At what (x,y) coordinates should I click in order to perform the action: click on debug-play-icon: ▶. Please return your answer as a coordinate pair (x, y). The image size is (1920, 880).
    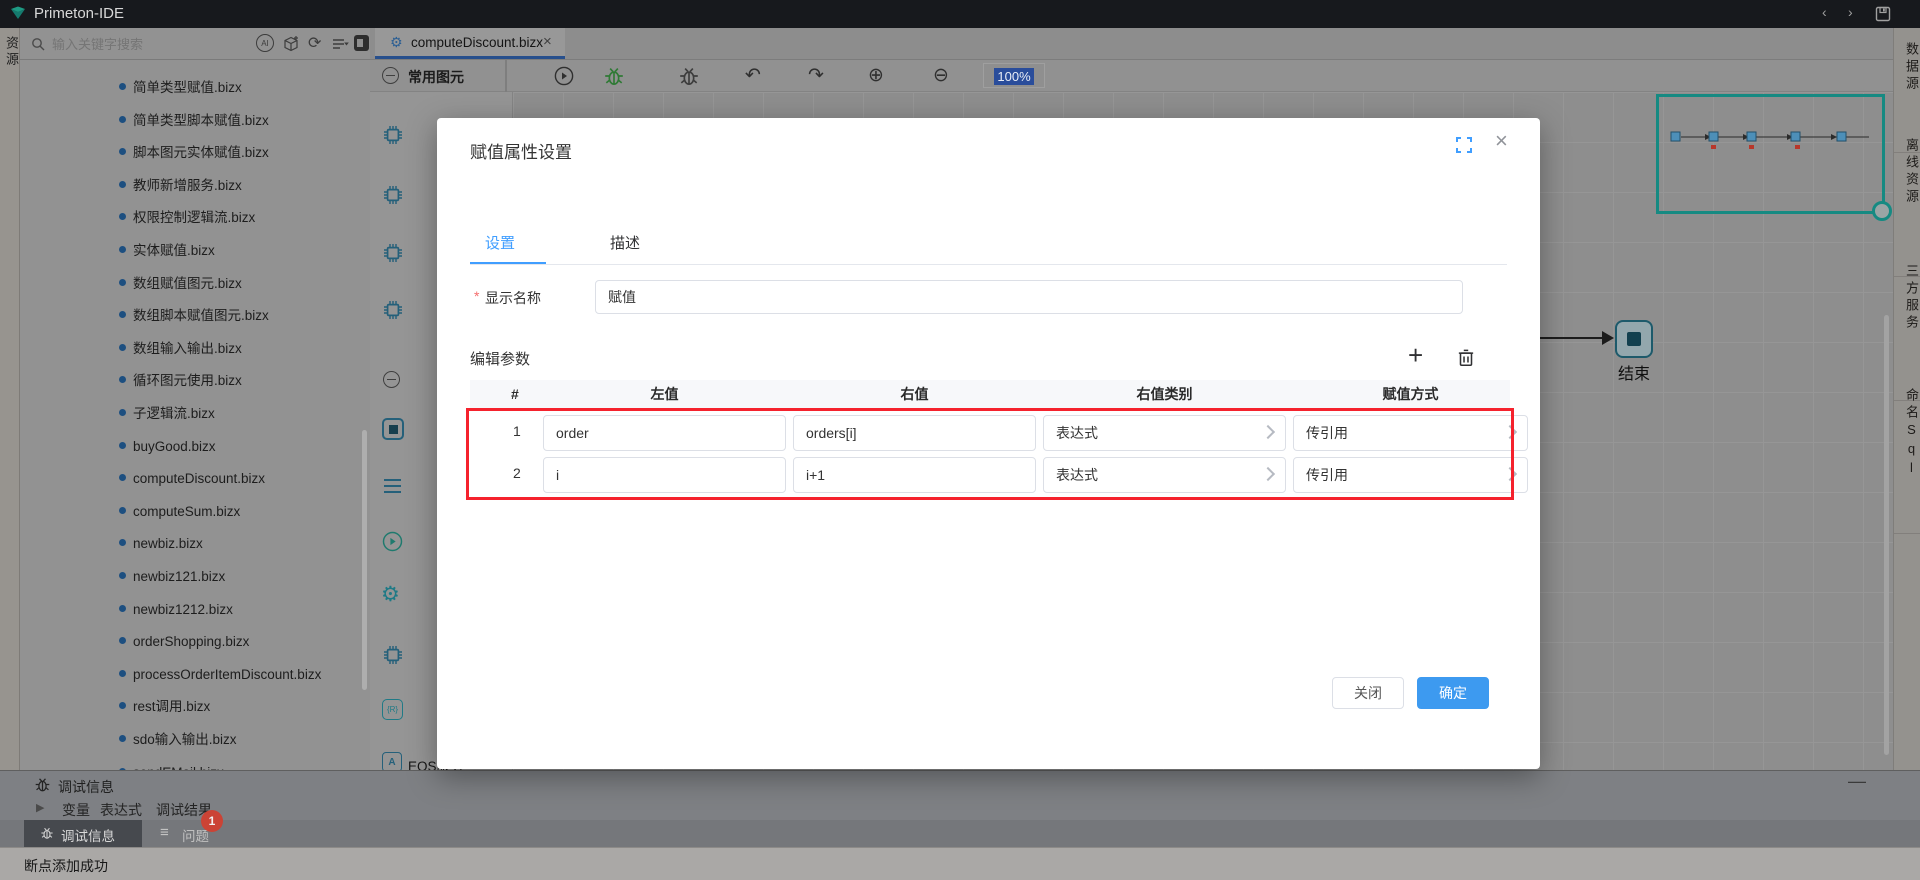
    Looking at the image, I should click on (40, 807).